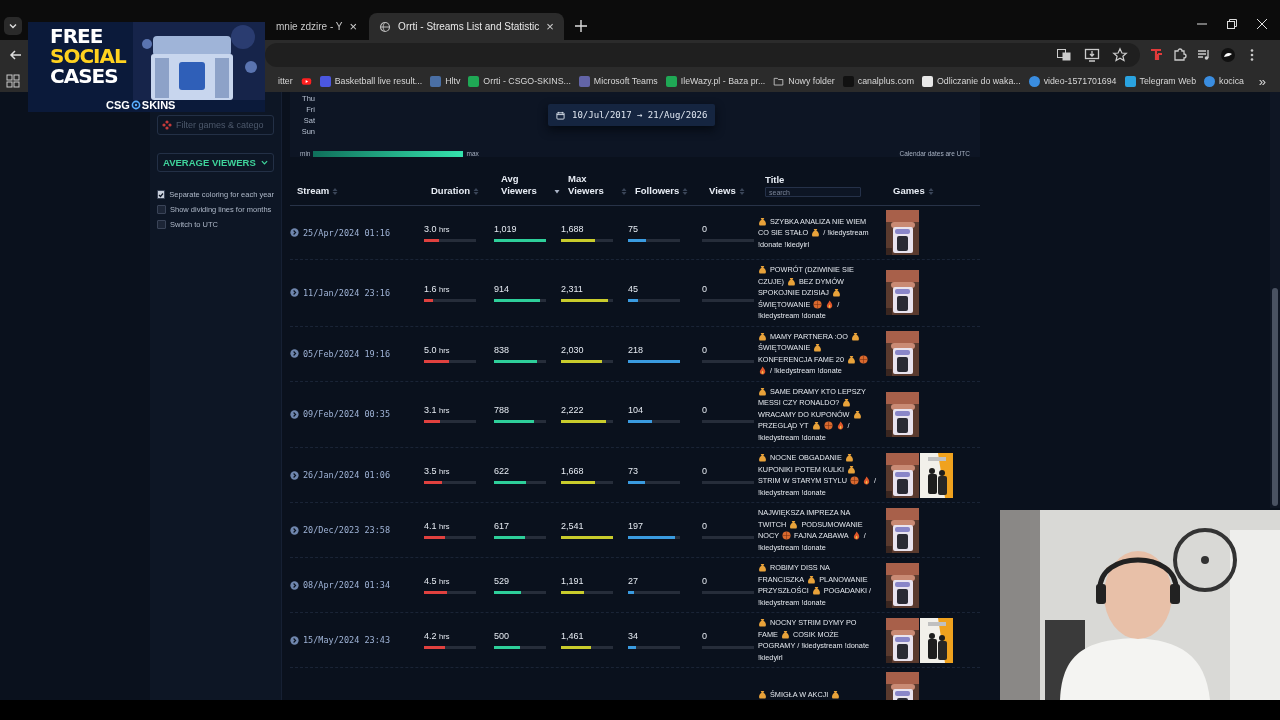 The width and height of the screenshot is (1280, 720). I want to click on video-icon, so click(306, 81).